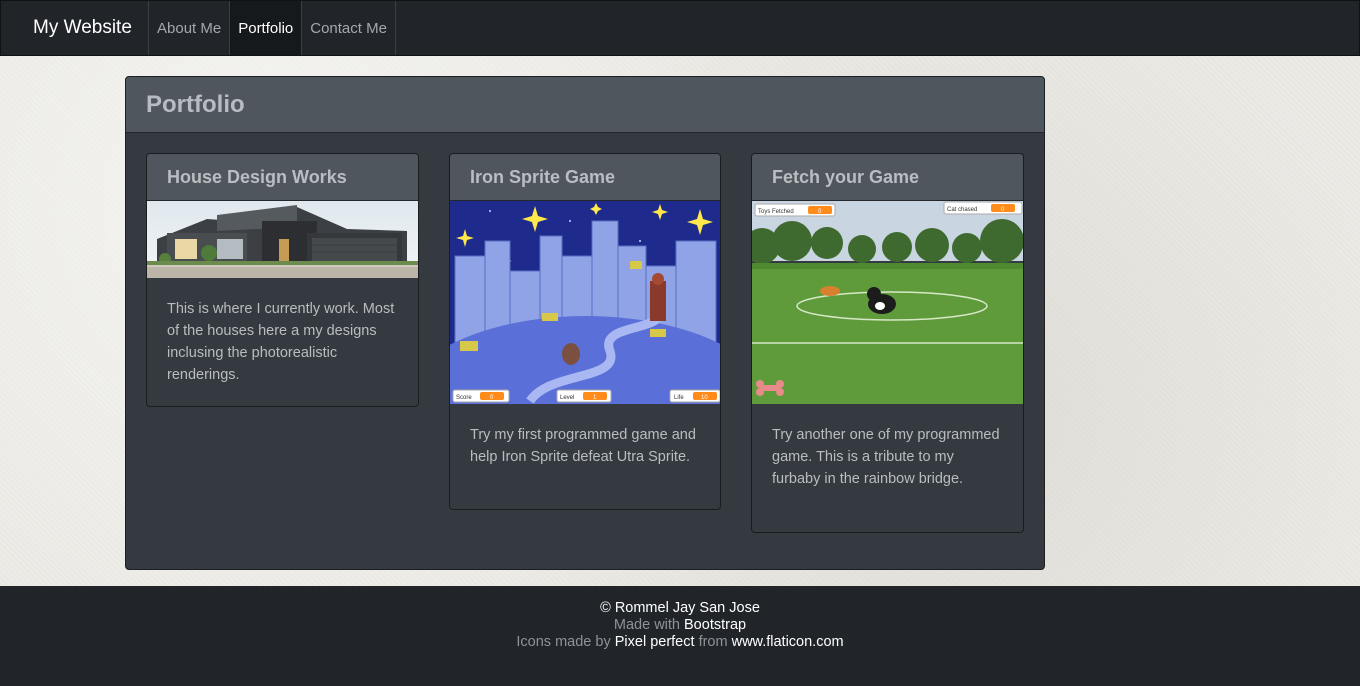 Image resolution: width=1360 pixels, height=686 pixels. I want to click on portfolio-header: Portfolio, so click(585, 105).